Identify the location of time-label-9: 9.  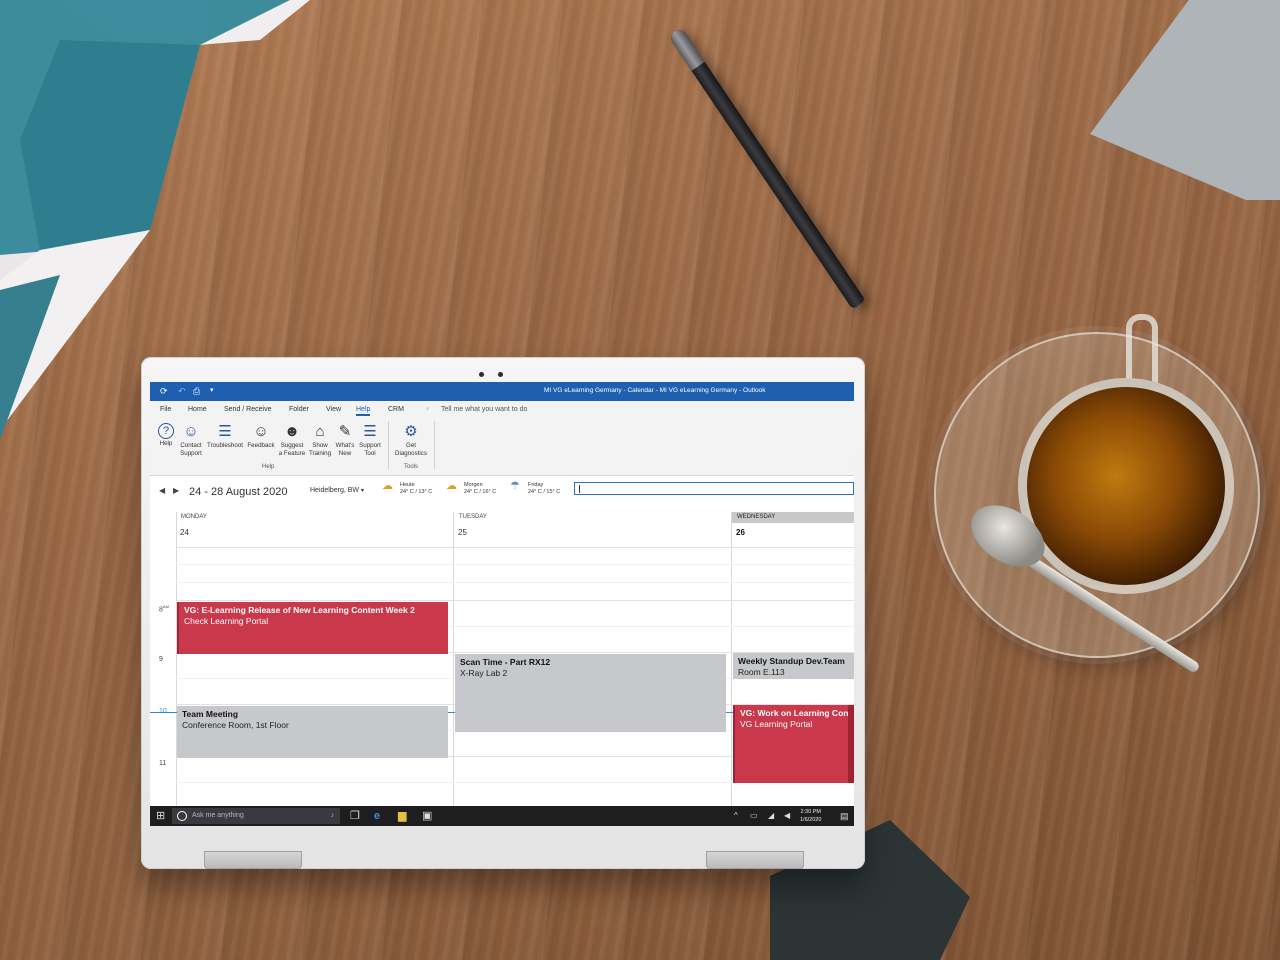
(161, 659).